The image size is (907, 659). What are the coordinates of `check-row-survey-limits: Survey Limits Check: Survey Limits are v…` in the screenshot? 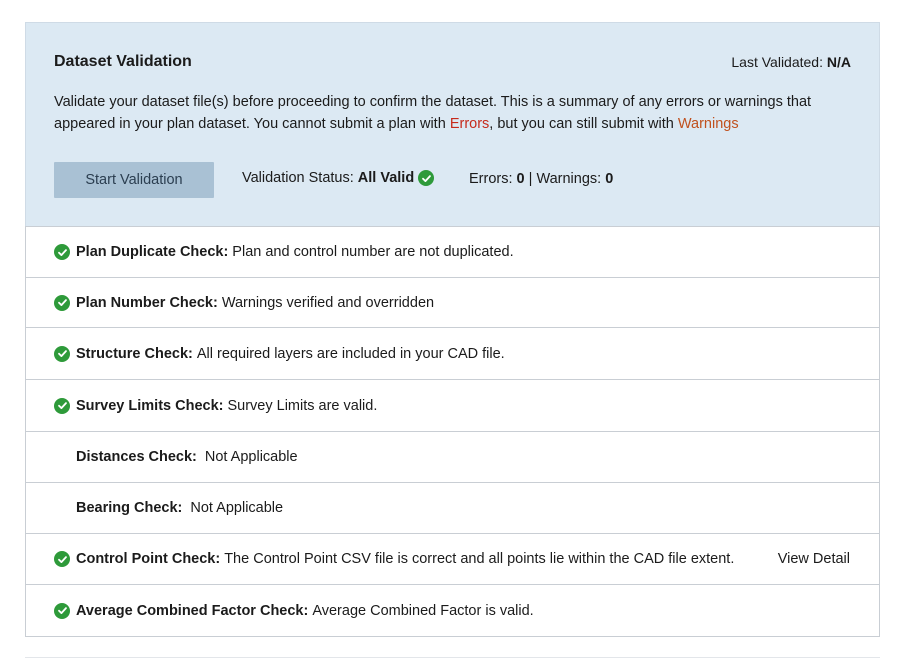 It's located at (452, 405).